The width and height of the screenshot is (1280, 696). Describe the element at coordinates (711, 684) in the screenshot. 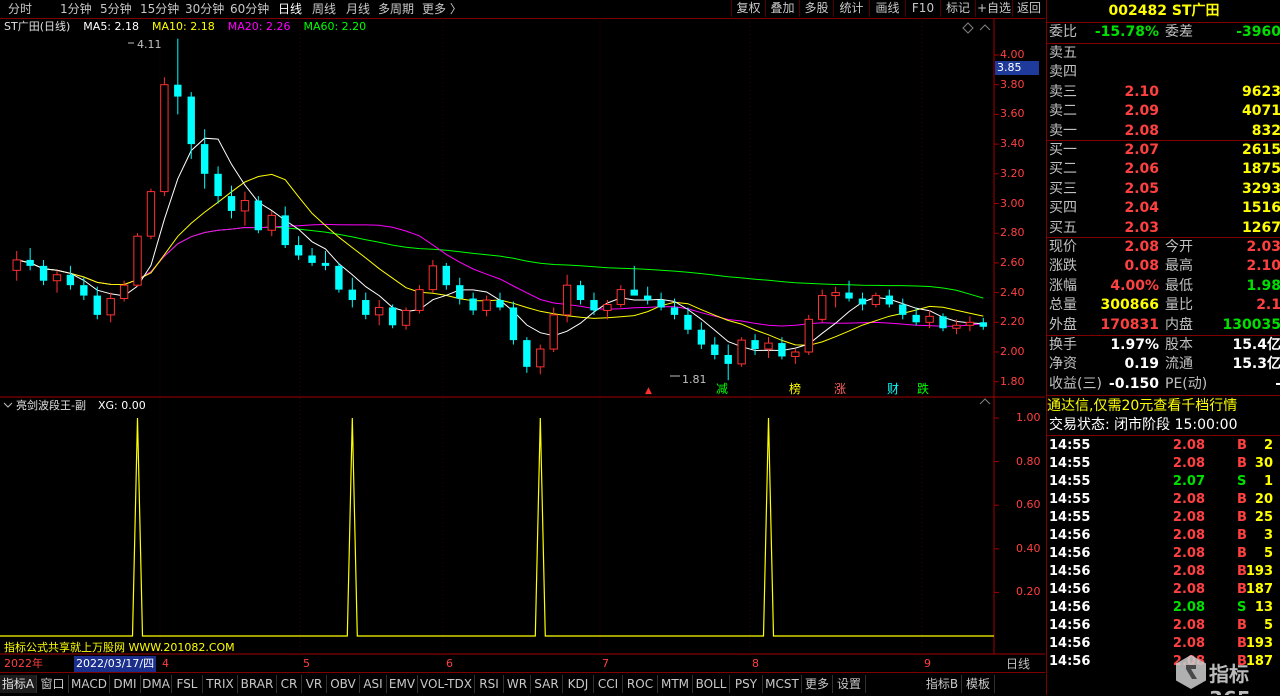

I see `tab-boll: BOLL` at that location.